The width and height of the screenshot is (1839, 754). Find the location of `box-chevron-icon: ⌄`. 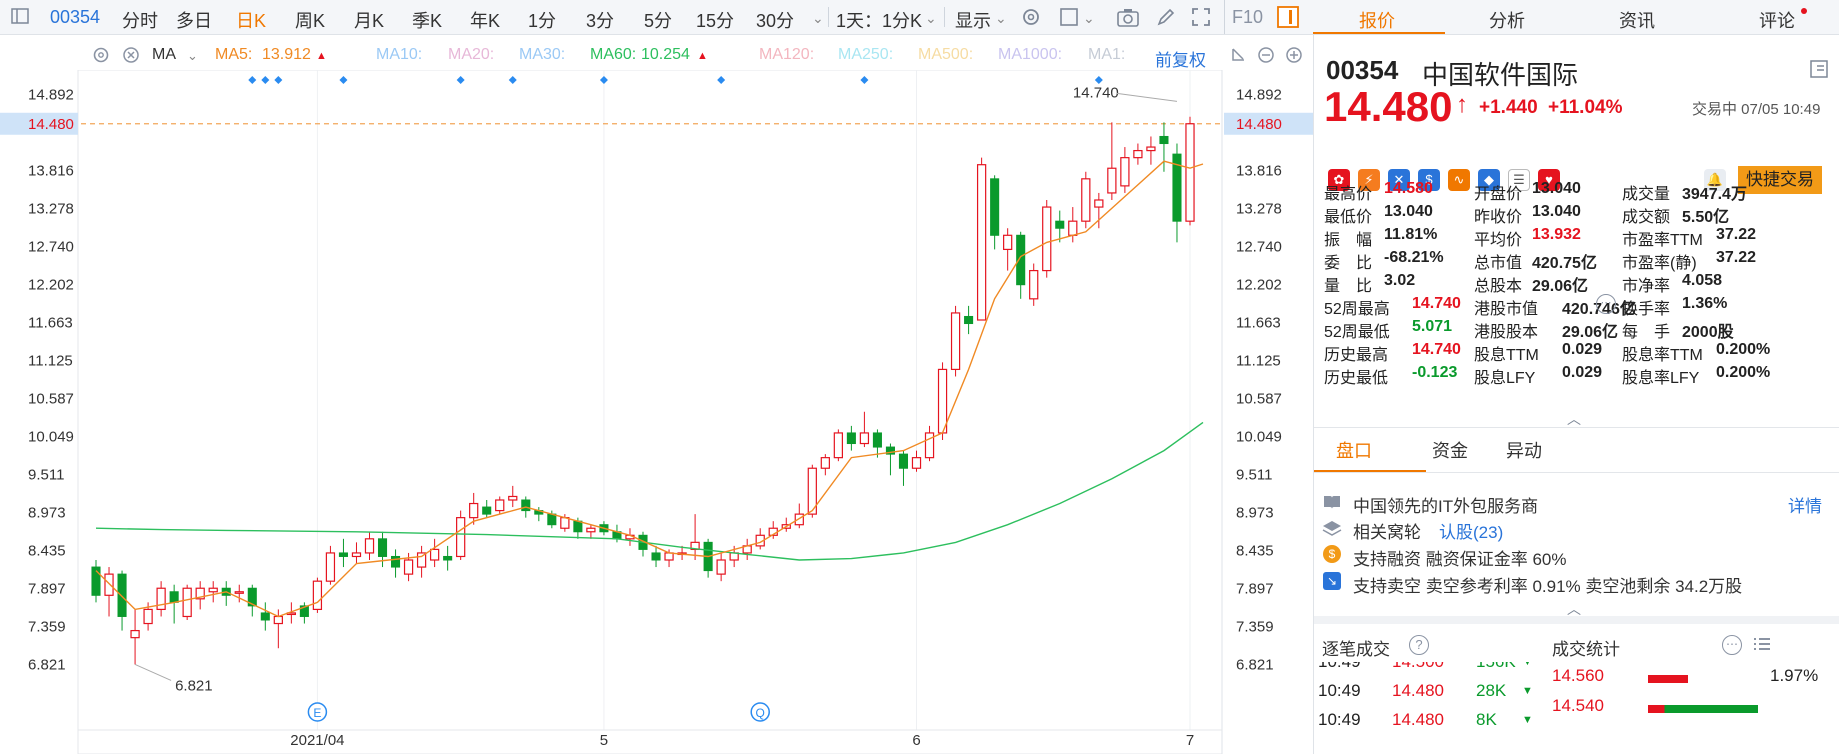

box-chevron-icon: ⌄ is located at coordinates (1089, 18).